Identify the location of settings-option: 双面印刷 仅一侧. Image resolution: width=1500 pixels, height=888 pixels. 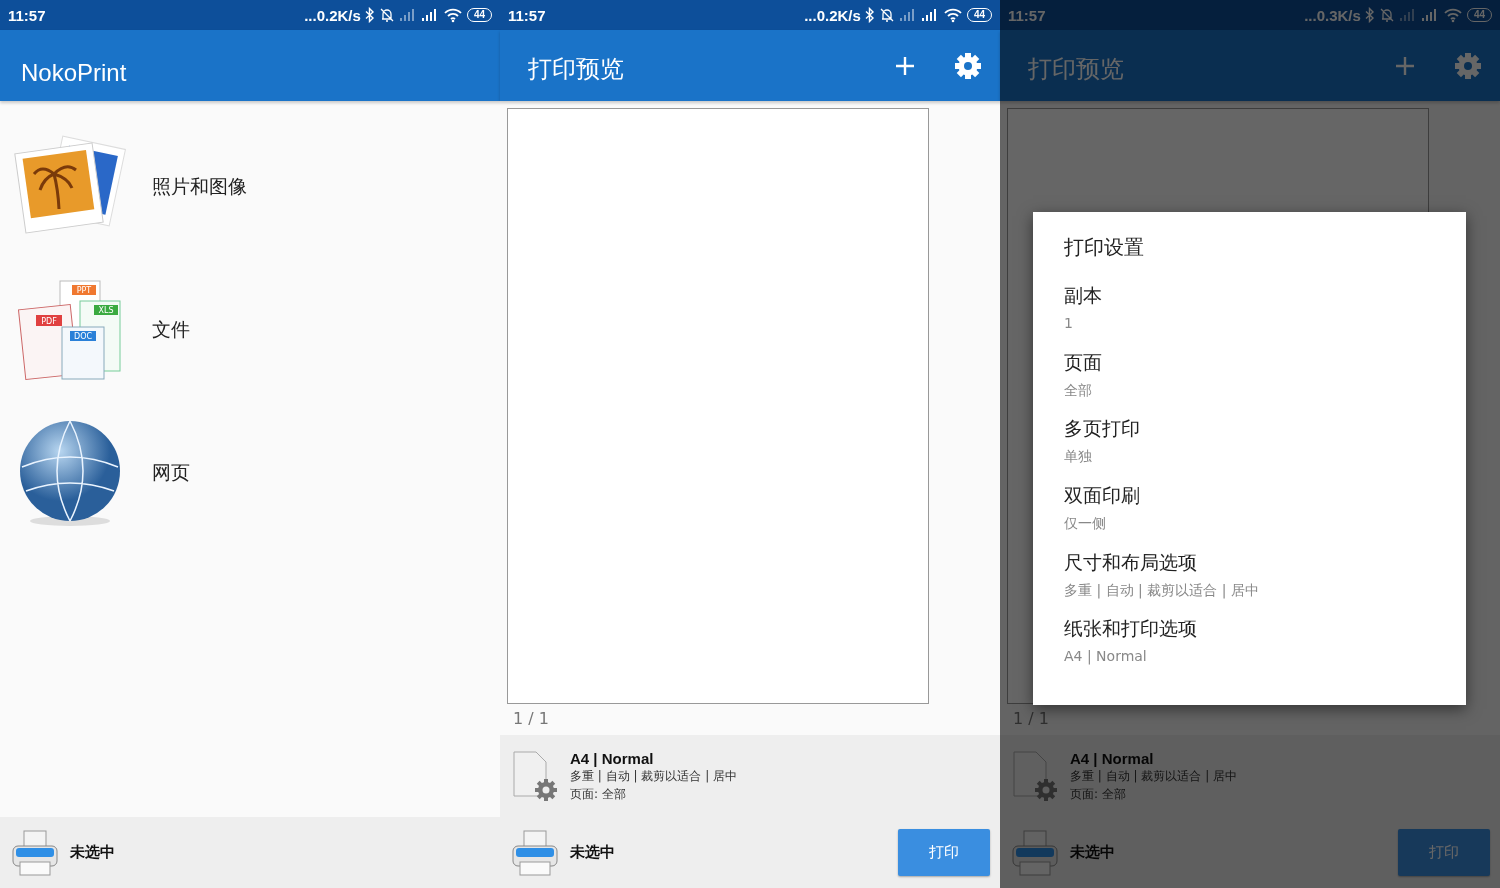
(1249, 516).